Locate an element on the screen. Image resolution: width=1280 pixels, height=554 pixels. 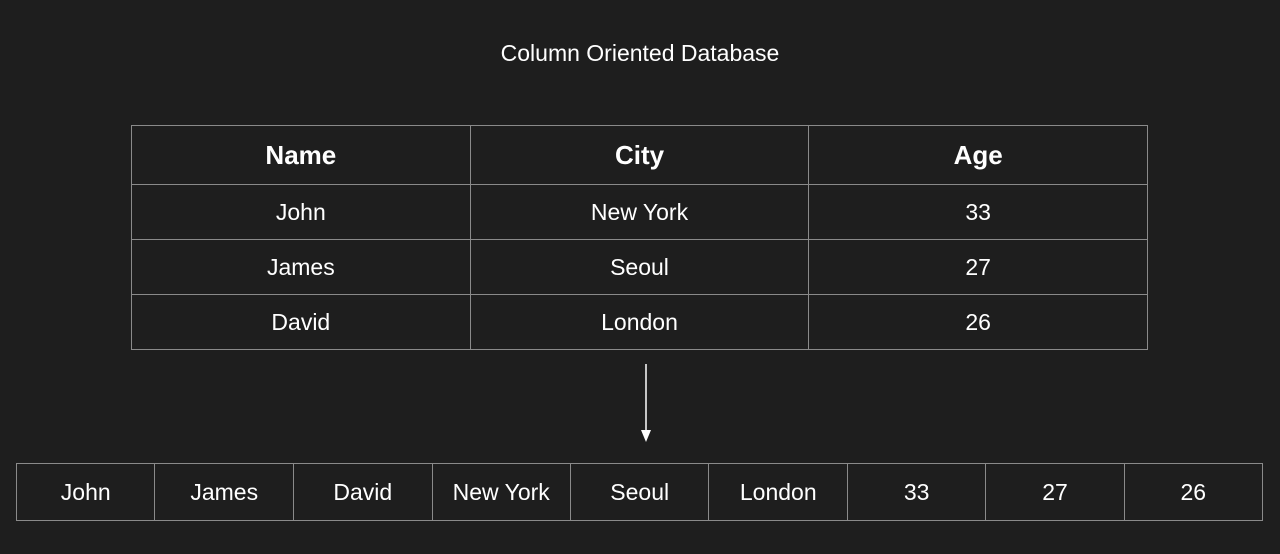
header-cell-age: Age is located at coordinates (978, 155).